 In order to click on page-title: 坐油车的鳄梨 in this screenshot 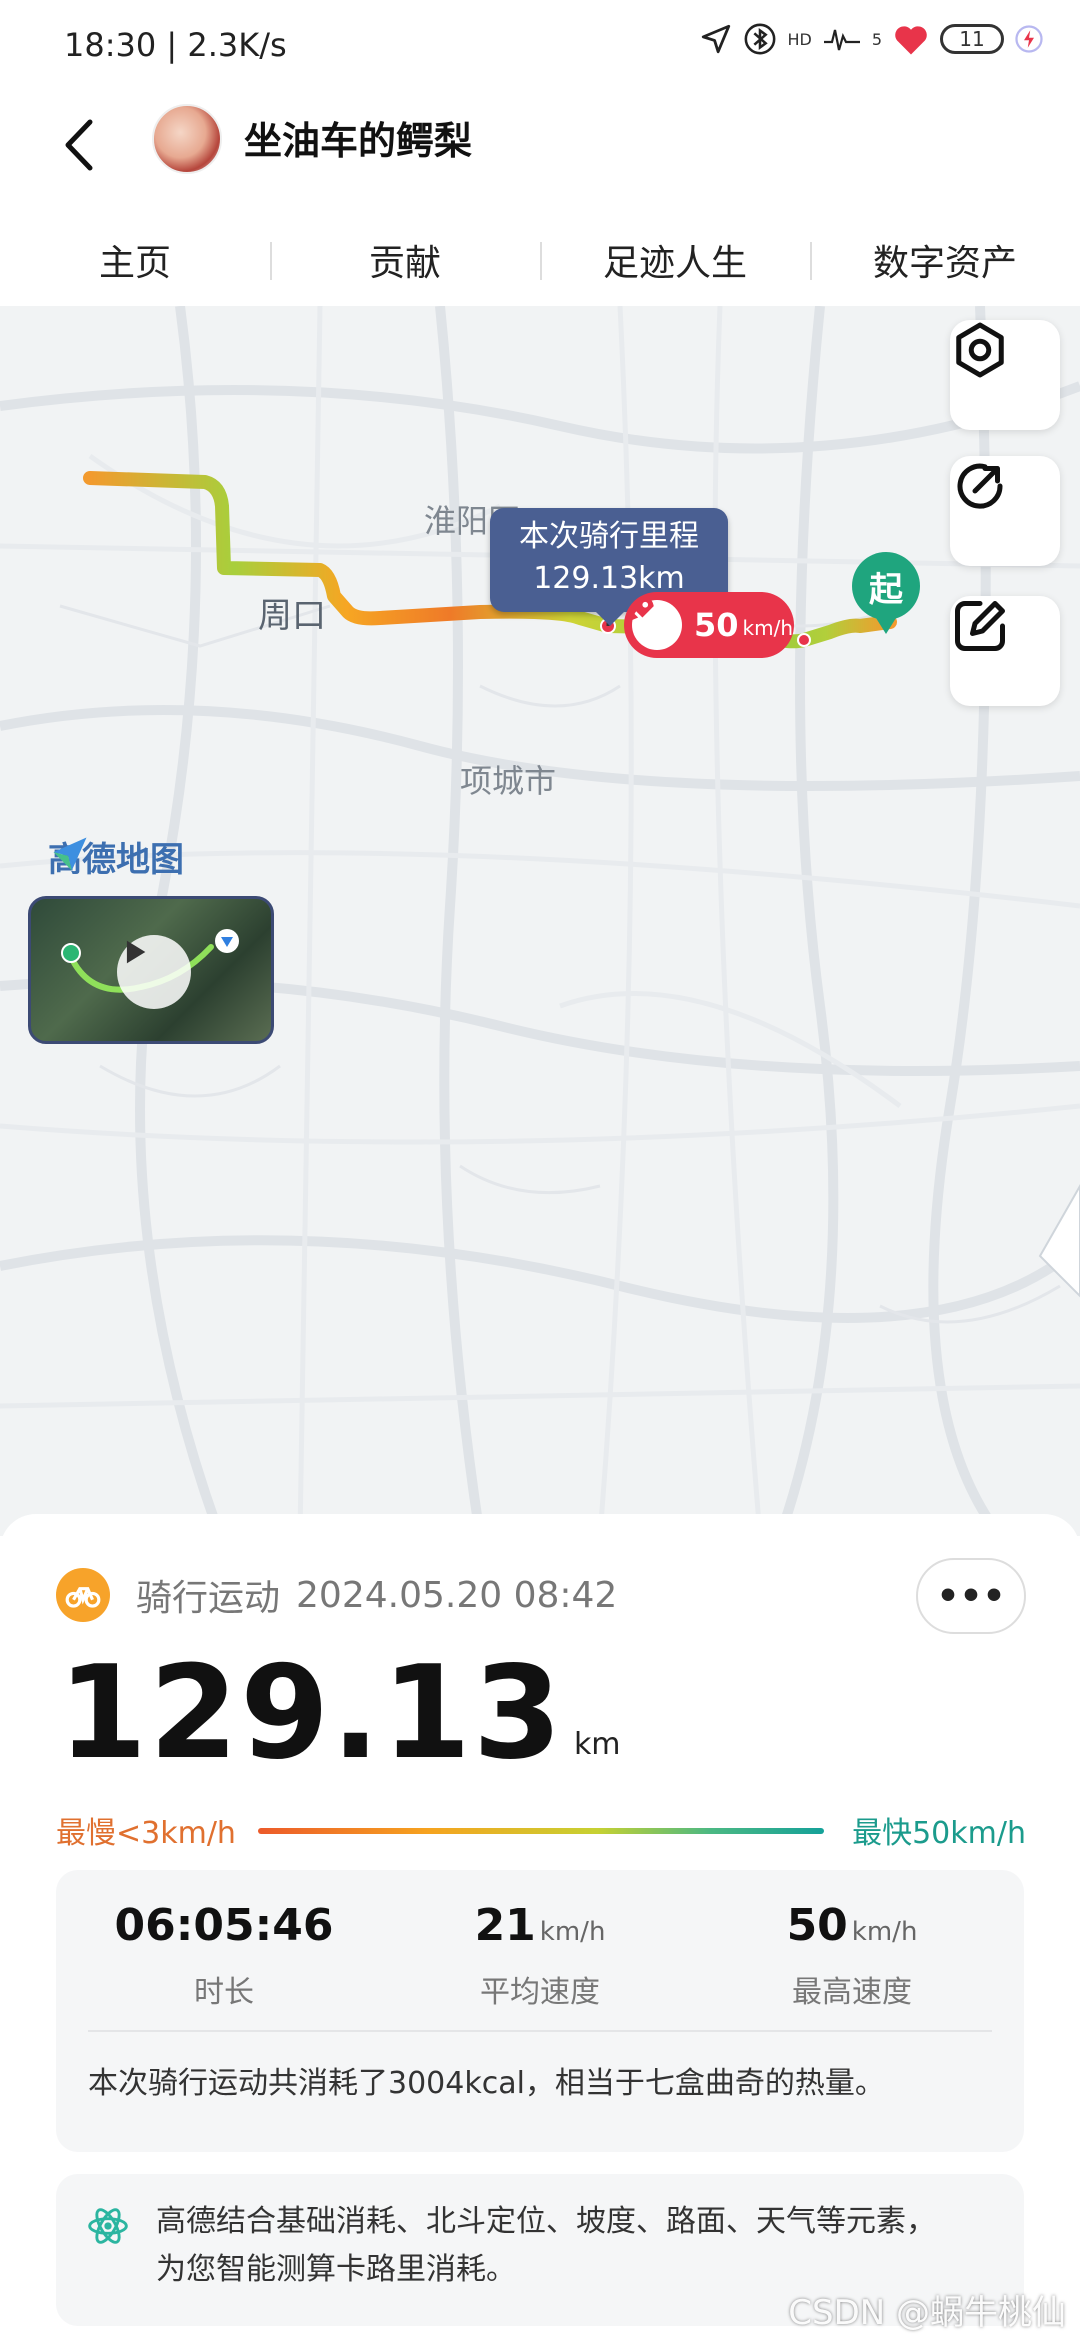, I will do `click(358, 141)`.